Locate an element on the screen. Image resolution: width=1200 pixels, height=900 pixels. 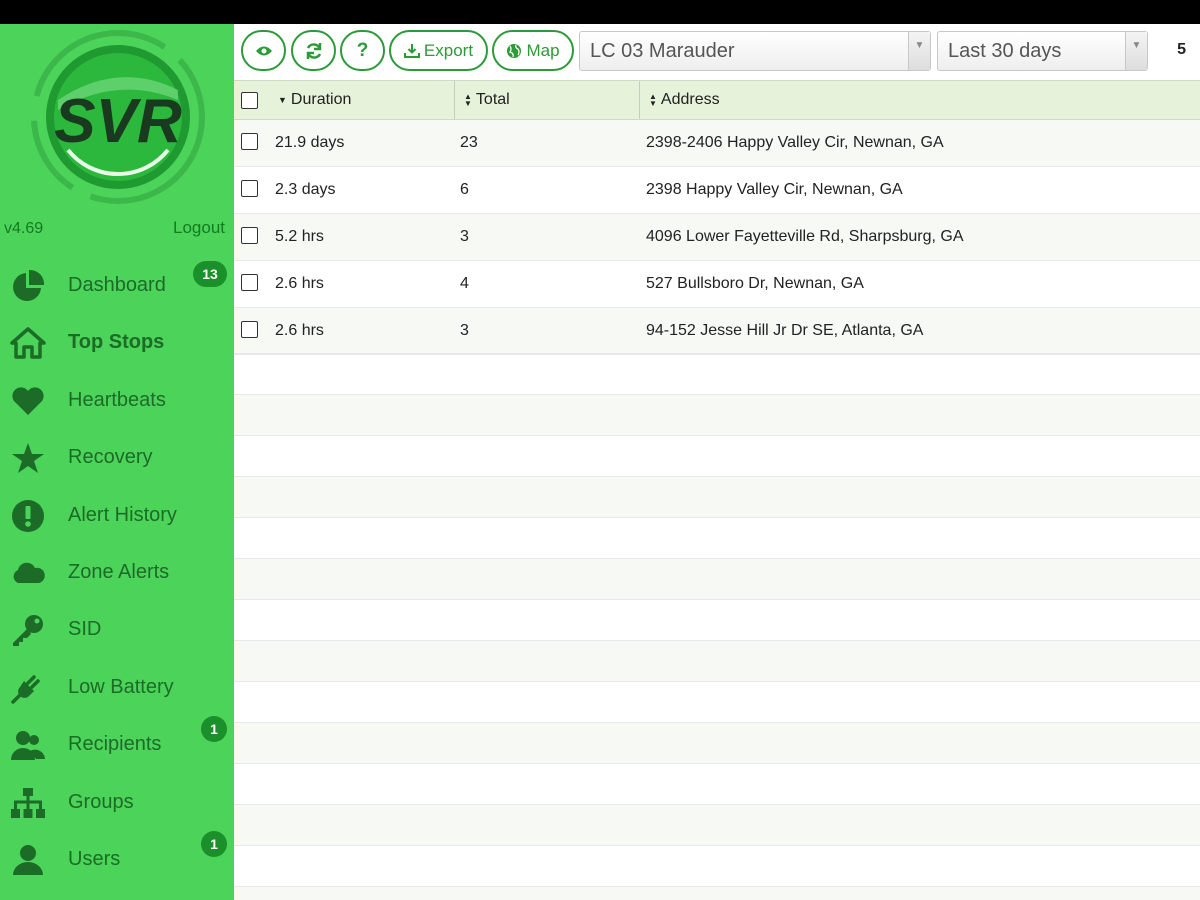
sidebar-item-label: Users is located at coordinates (94, 858).